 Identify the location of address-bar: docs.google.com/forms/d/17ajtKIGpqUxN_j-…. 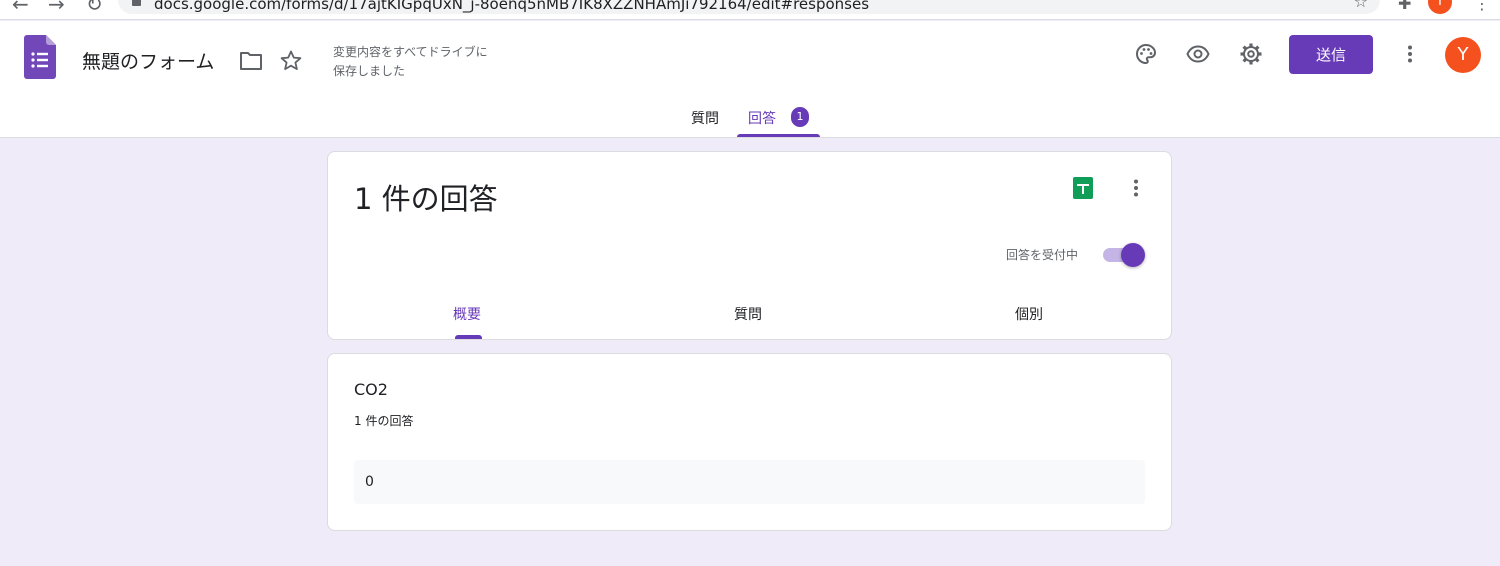
(749, 7).